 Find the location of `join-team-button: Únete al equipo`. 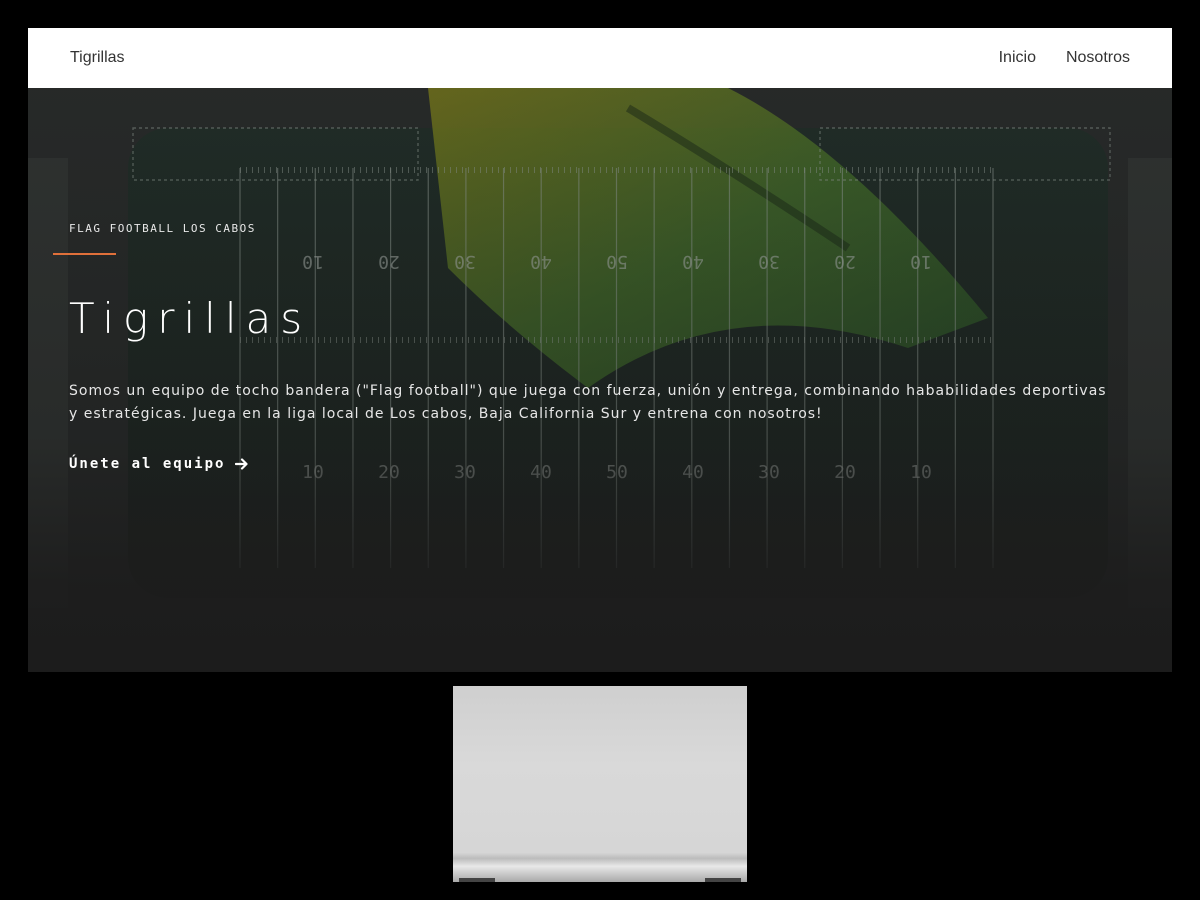

join-team-button: Únete al equipo is located at coordinates (159, 464).